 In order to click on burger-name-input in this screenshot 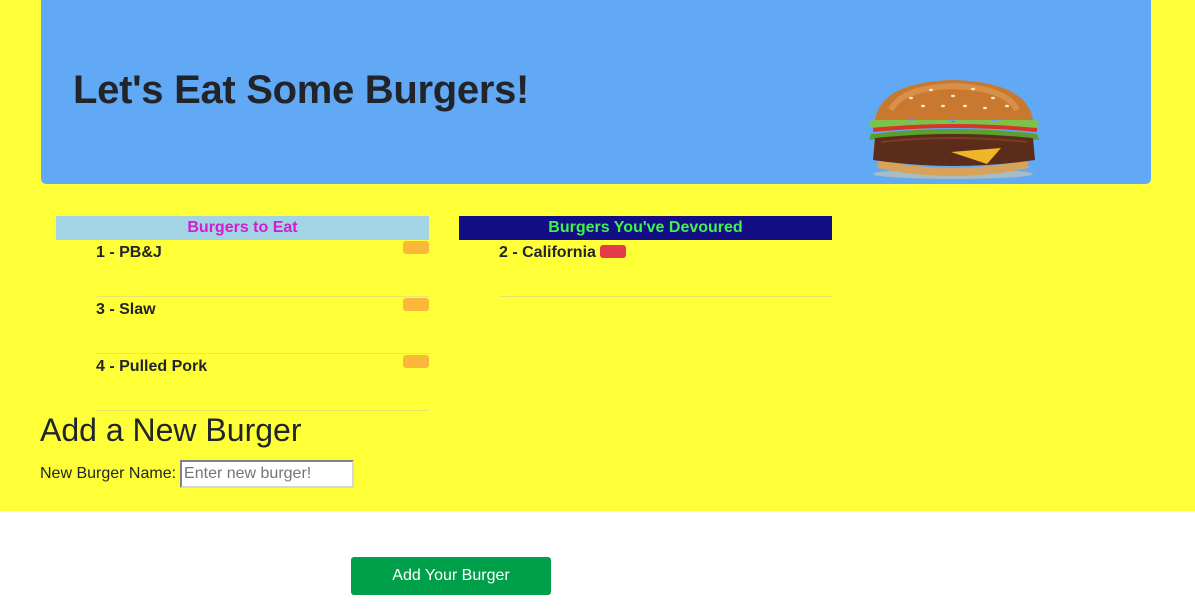, I will do `click(267, 474)`.